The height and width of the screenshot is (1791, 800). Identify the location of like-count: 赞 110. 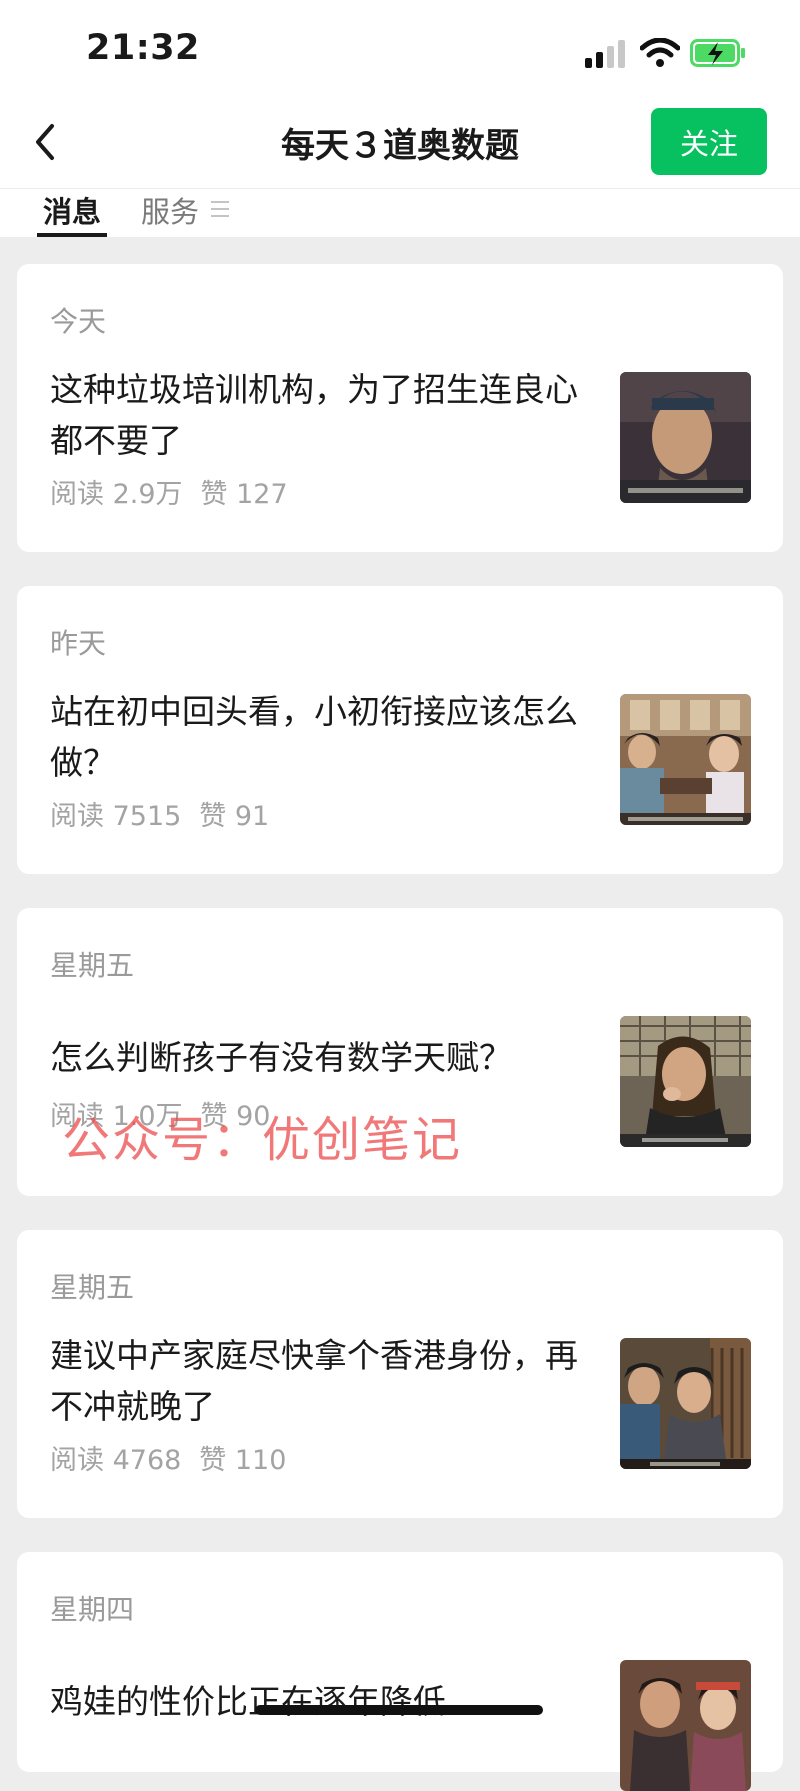
(243, 1460).